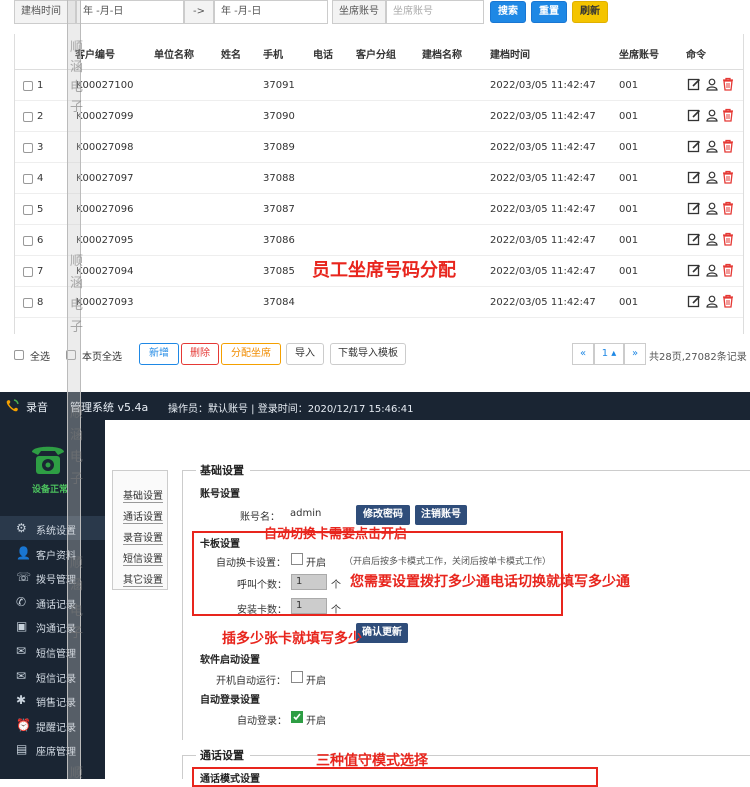 This screenshot has width=750, height=787. Describe the element at coordinates (52, 553) in the screenshot. I see `sidebar-item-contacts: 👤 客户资料` at that location.